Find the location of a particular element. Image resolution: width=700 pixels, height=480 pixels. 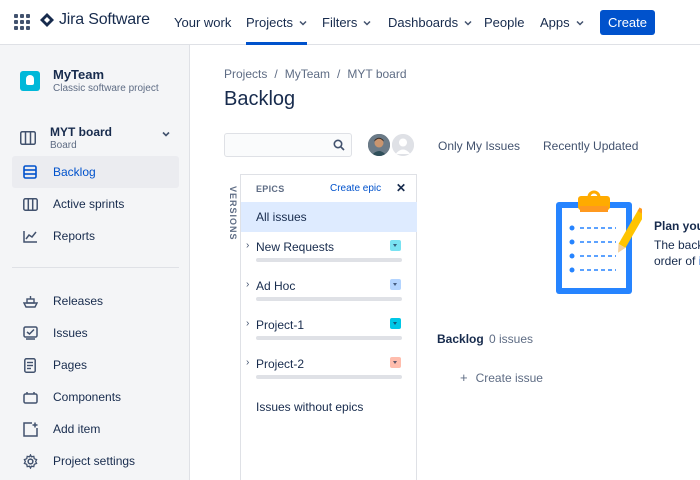

search-input is located at coordinates (288, 145).